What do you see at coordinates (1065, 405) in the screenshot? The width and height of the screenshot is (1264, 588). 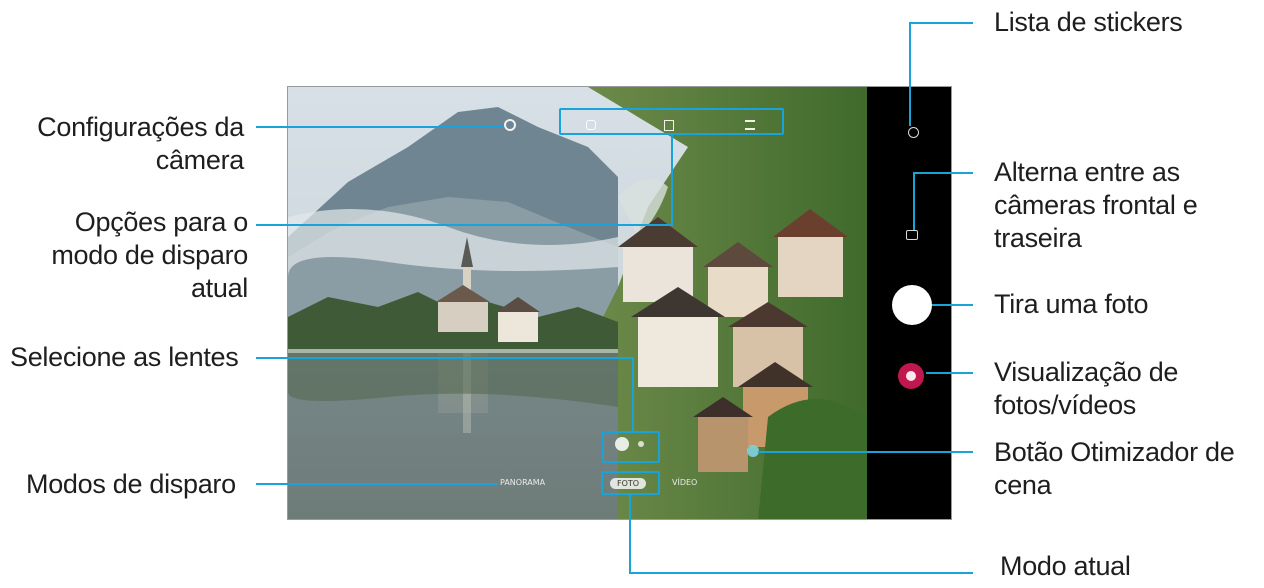 I see `callout-preview-media-line-2: fotos/vídeos` at bounding box center [1065, 405].